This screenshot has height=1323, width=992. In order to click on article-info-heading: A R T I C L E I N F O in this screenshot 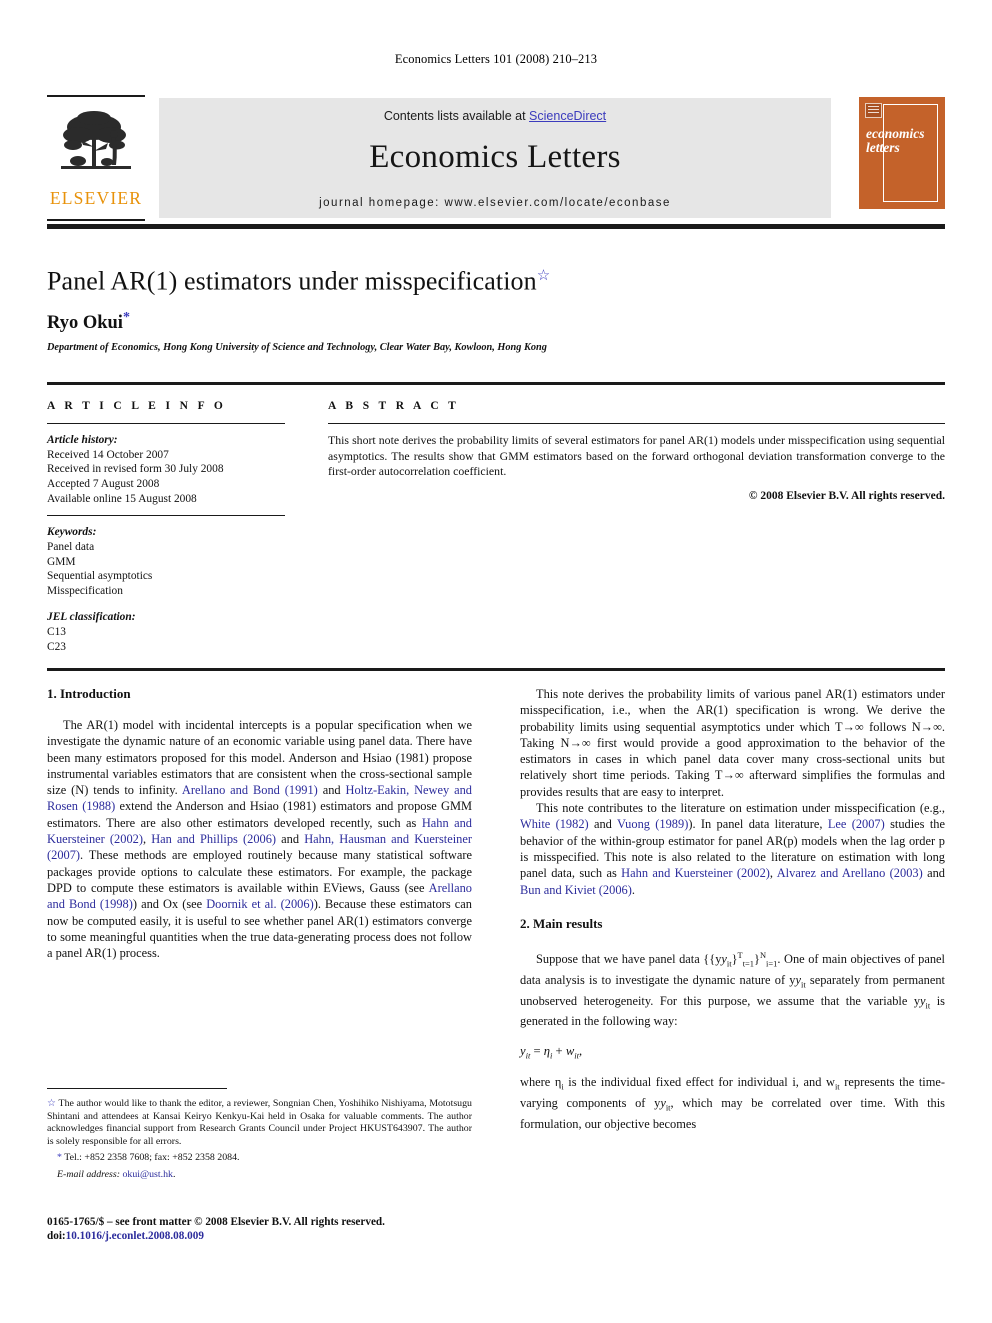, I will do `click(137, 406)`.